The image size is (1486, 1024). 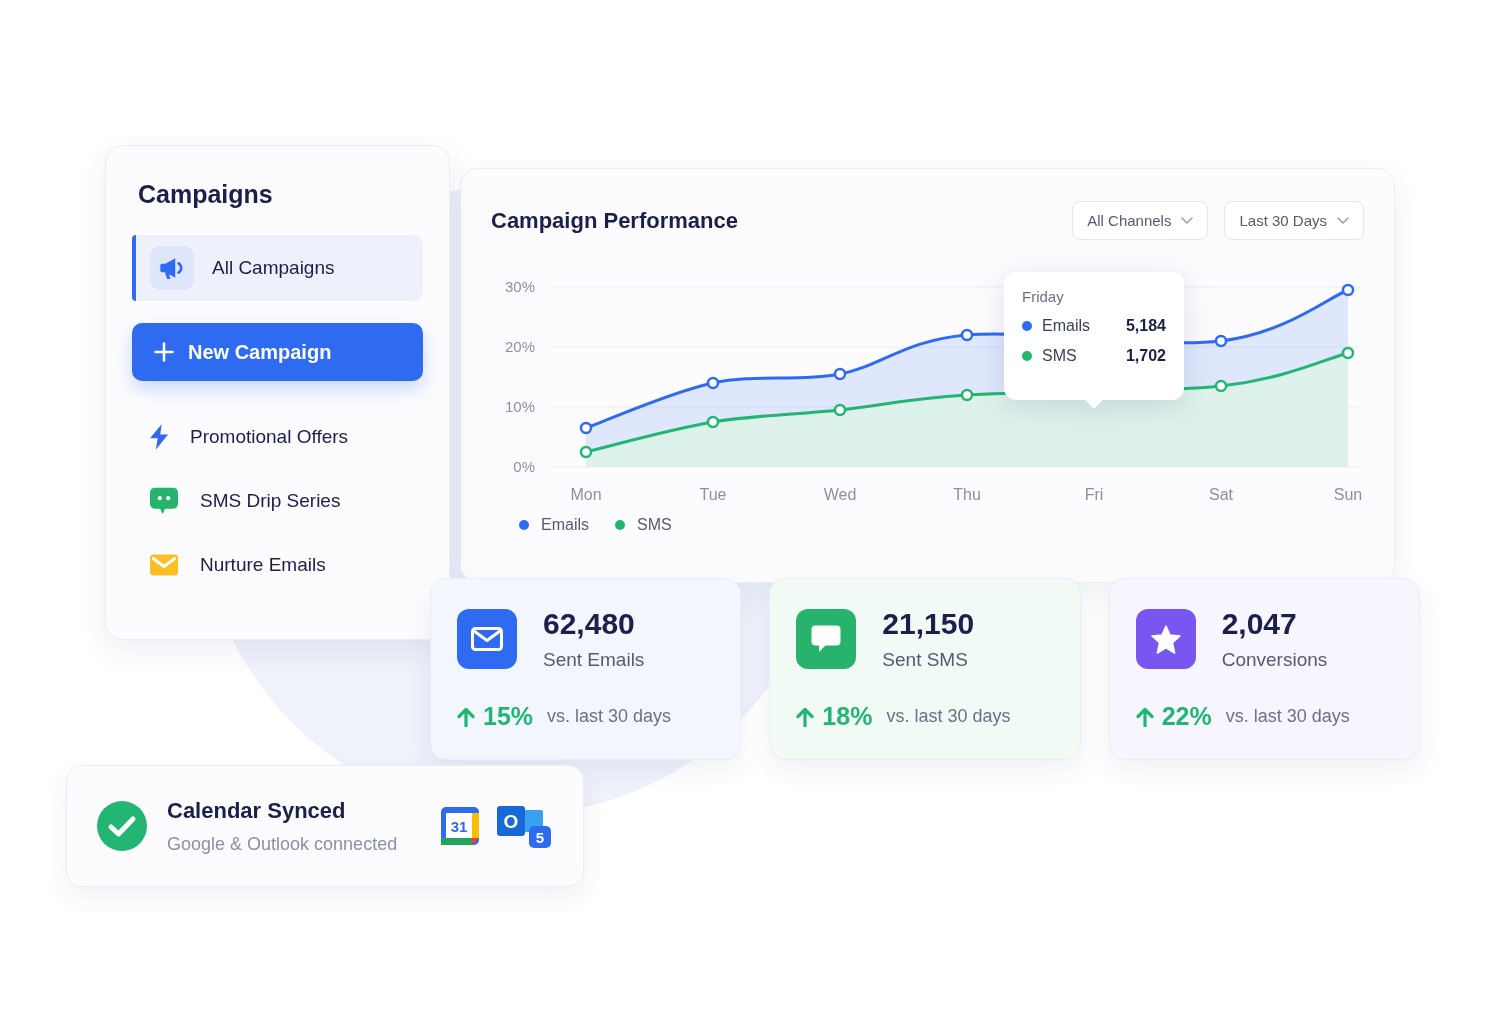 I want to click on plus-icon, so click(x=164, y=352).